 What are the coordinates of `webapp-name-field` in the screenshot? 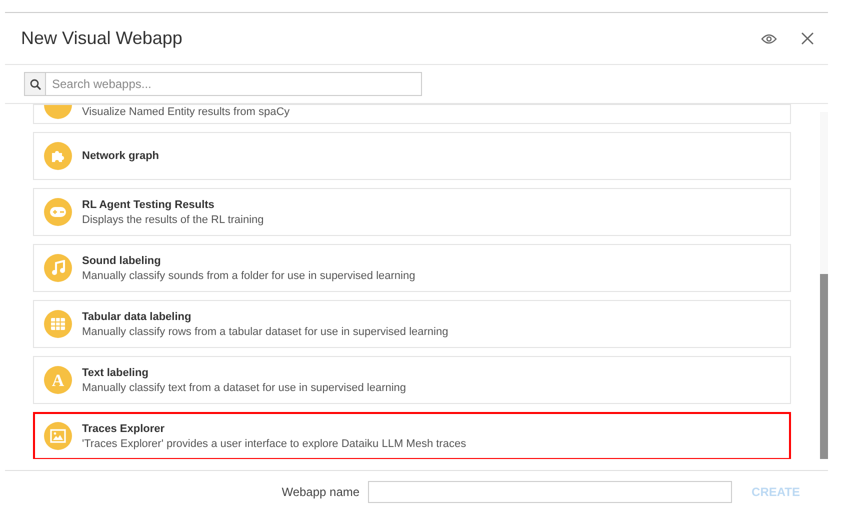 It's located at (550, 492).